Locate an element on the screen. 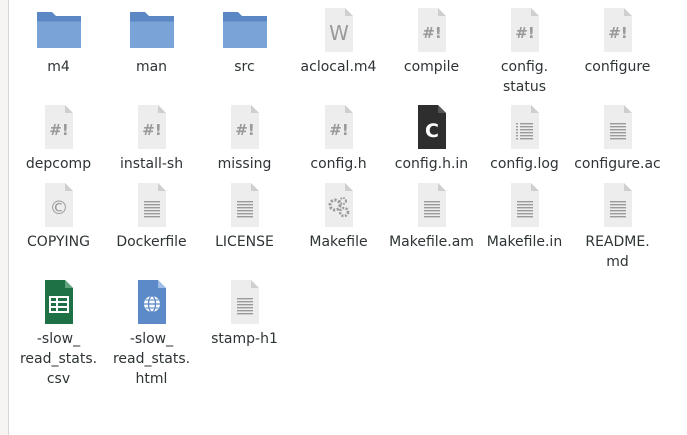  file-item-depcomp: #! depcomp is located at coordinates (58, 138).